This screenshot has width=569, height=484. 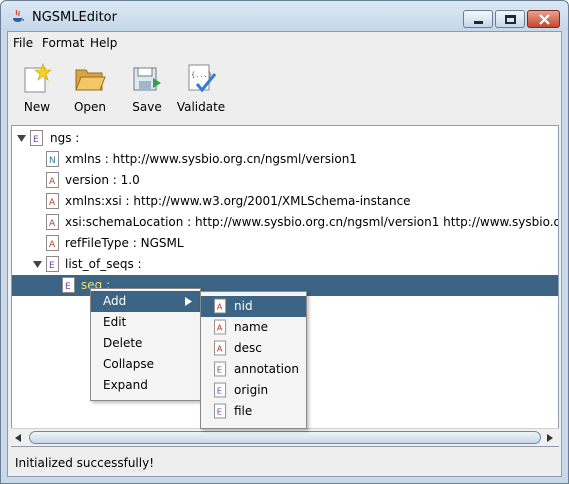 I want to click on close-icon, so click(x=544, y=19).